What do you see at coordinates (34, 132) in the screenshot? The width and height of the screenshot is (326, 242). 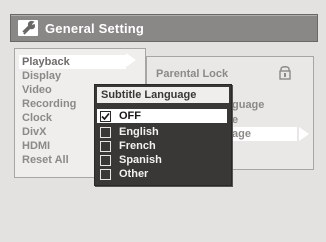 I see `menu-item-divx: DivX` at bounding box center [34, 132].